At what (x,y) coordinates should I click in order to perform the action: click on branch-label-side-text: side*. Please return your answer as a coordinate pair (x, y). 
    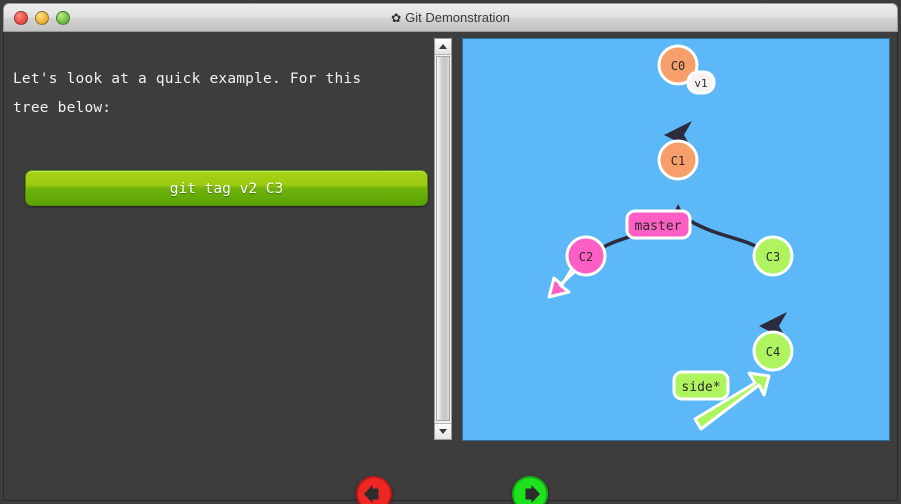
    Looking at the image, I should click on (700, 387).